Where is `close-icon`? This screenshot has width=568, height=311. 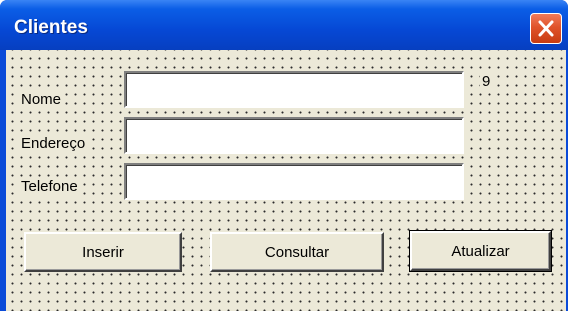
close-icon is located at coordinates (546, 28).